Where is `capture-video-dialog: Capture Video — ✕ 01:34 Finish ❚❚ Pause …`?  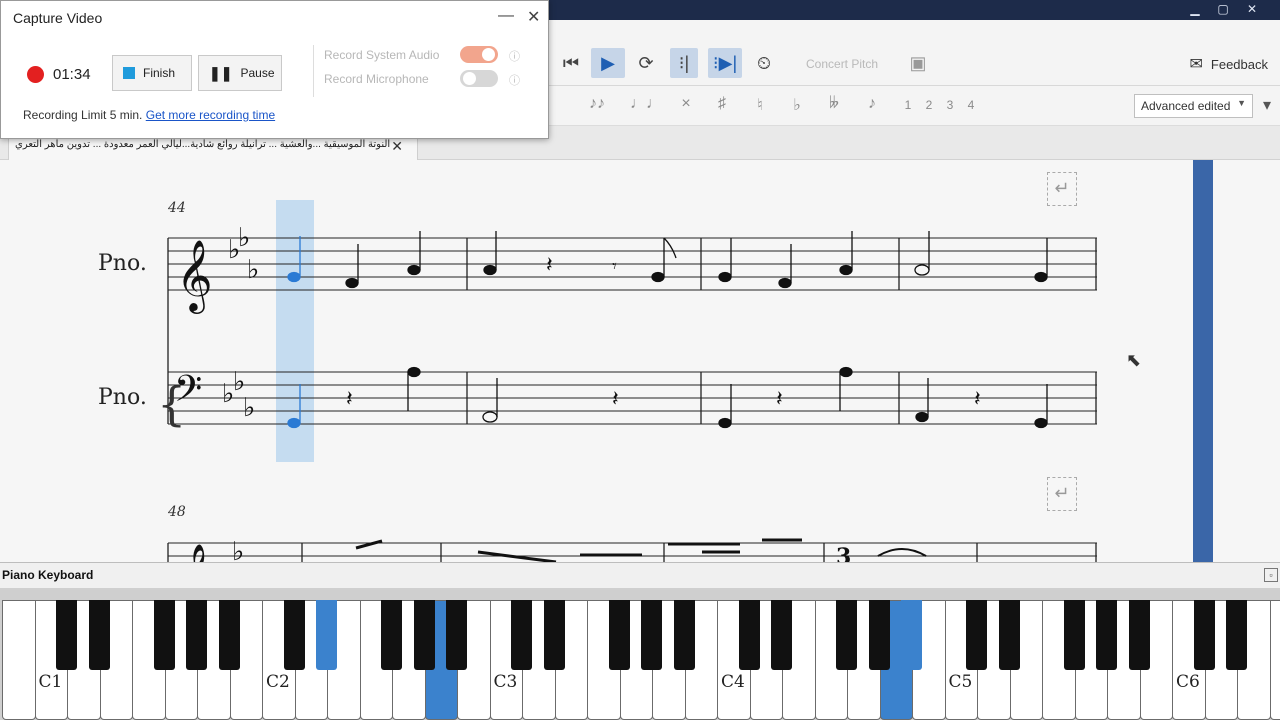 capture-video-dialog: Capture Video — ✕ 01:34 Finish ❚❚ Pause … is located at coordinates (274, 69).